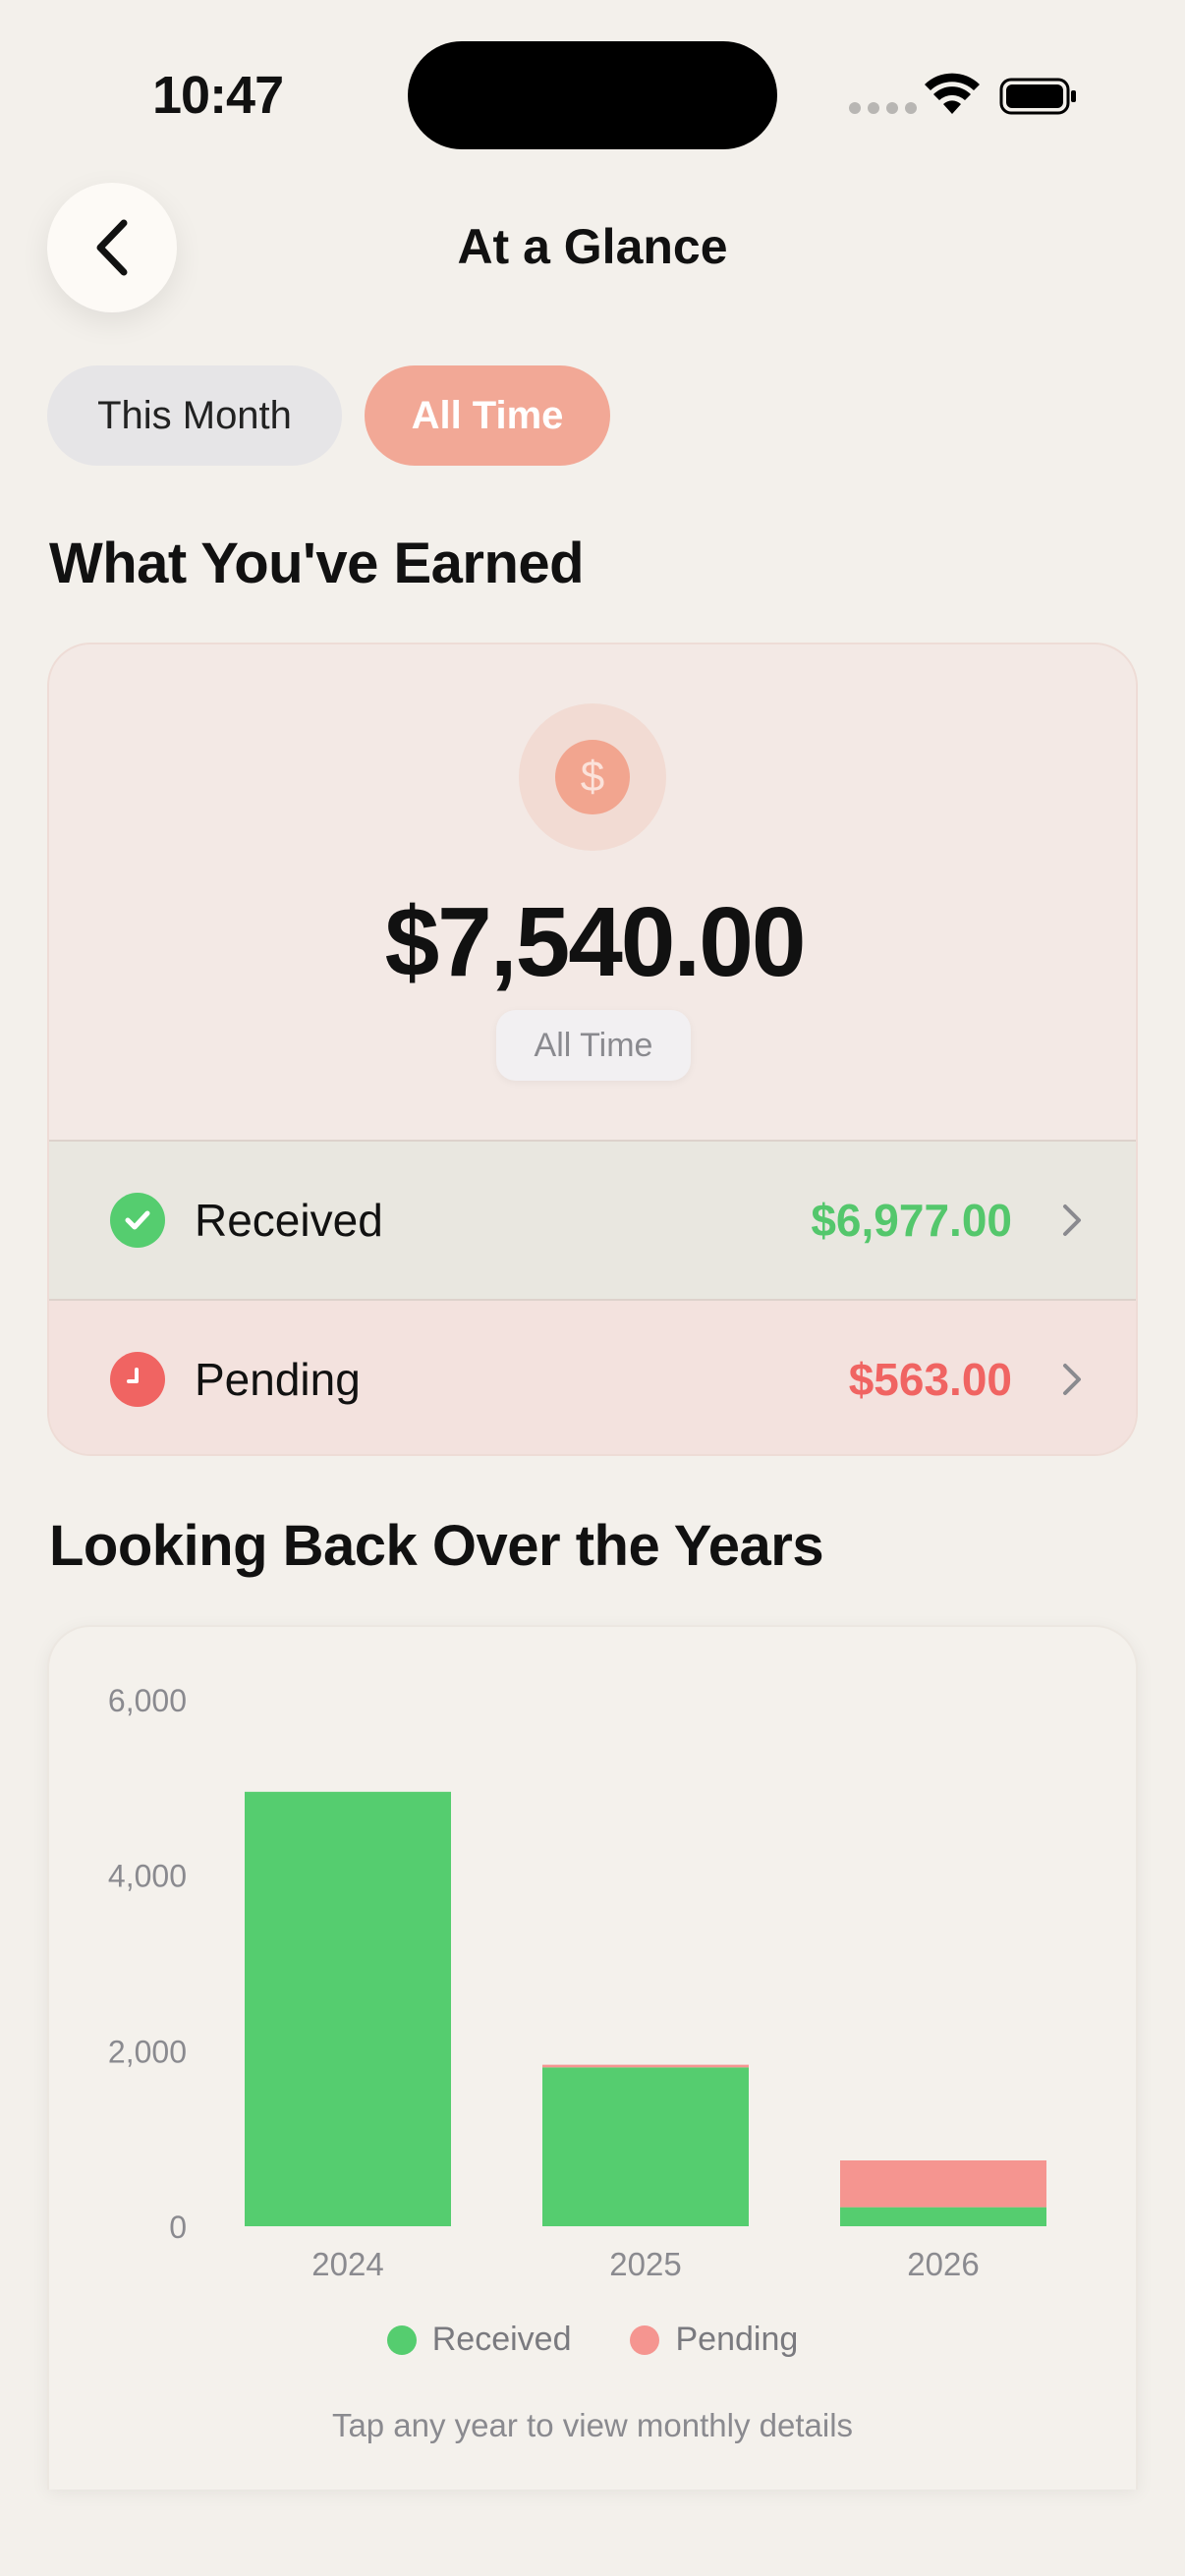  I want to click on bar-received-2026, so click(943, 2216).